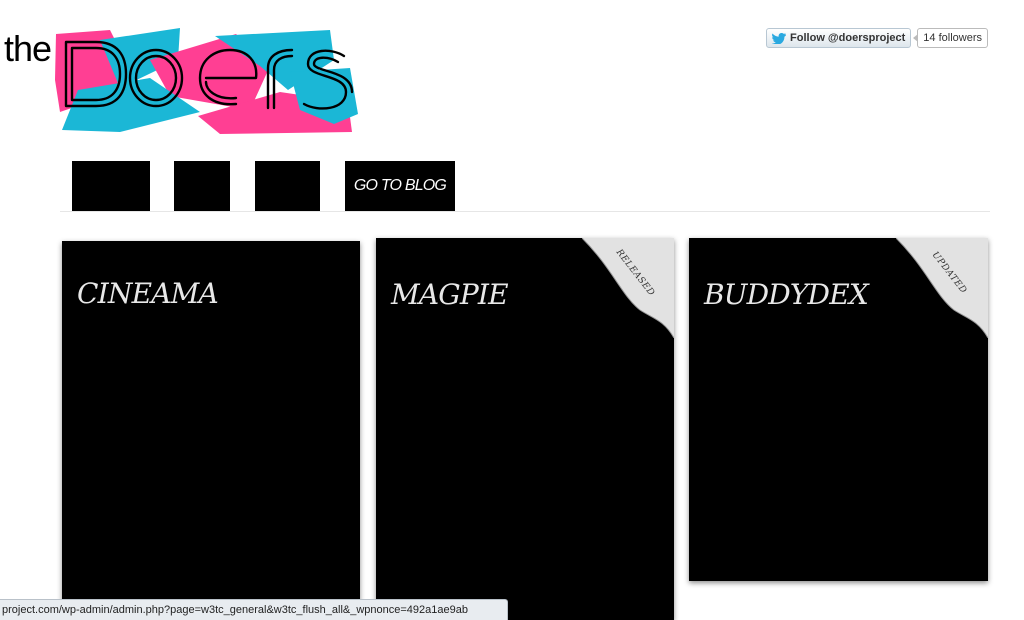 The height and width of the screenshot is (620, 1024). Describe the element at coordinates (525, 211) in the screenshot. I see `nav-divider` at that location.